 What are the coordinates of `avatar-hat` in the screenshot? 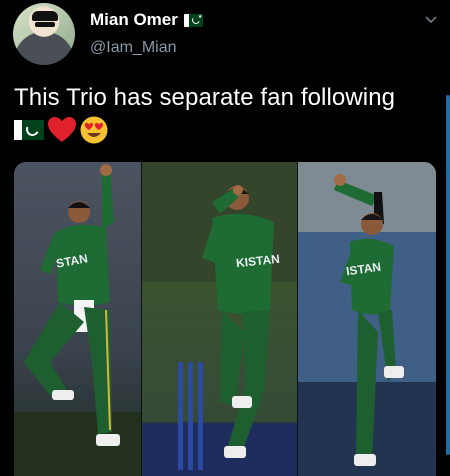 It's located at (45, 16).